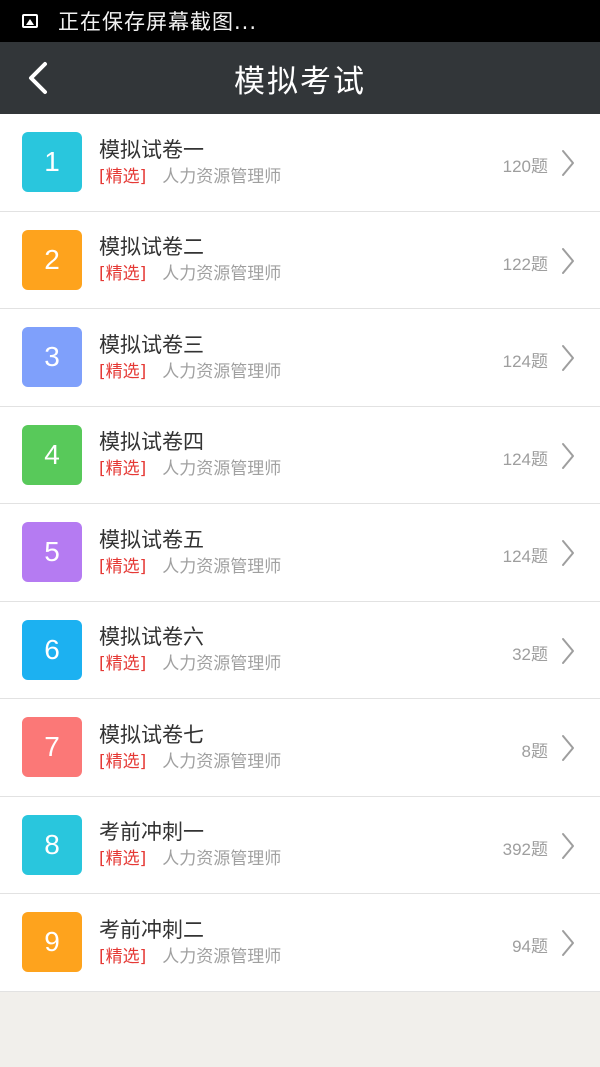  What do you see at coordinates (525, 264) in the screenshot?
I see `question-count: 122题` at bounding box center [525, 264].